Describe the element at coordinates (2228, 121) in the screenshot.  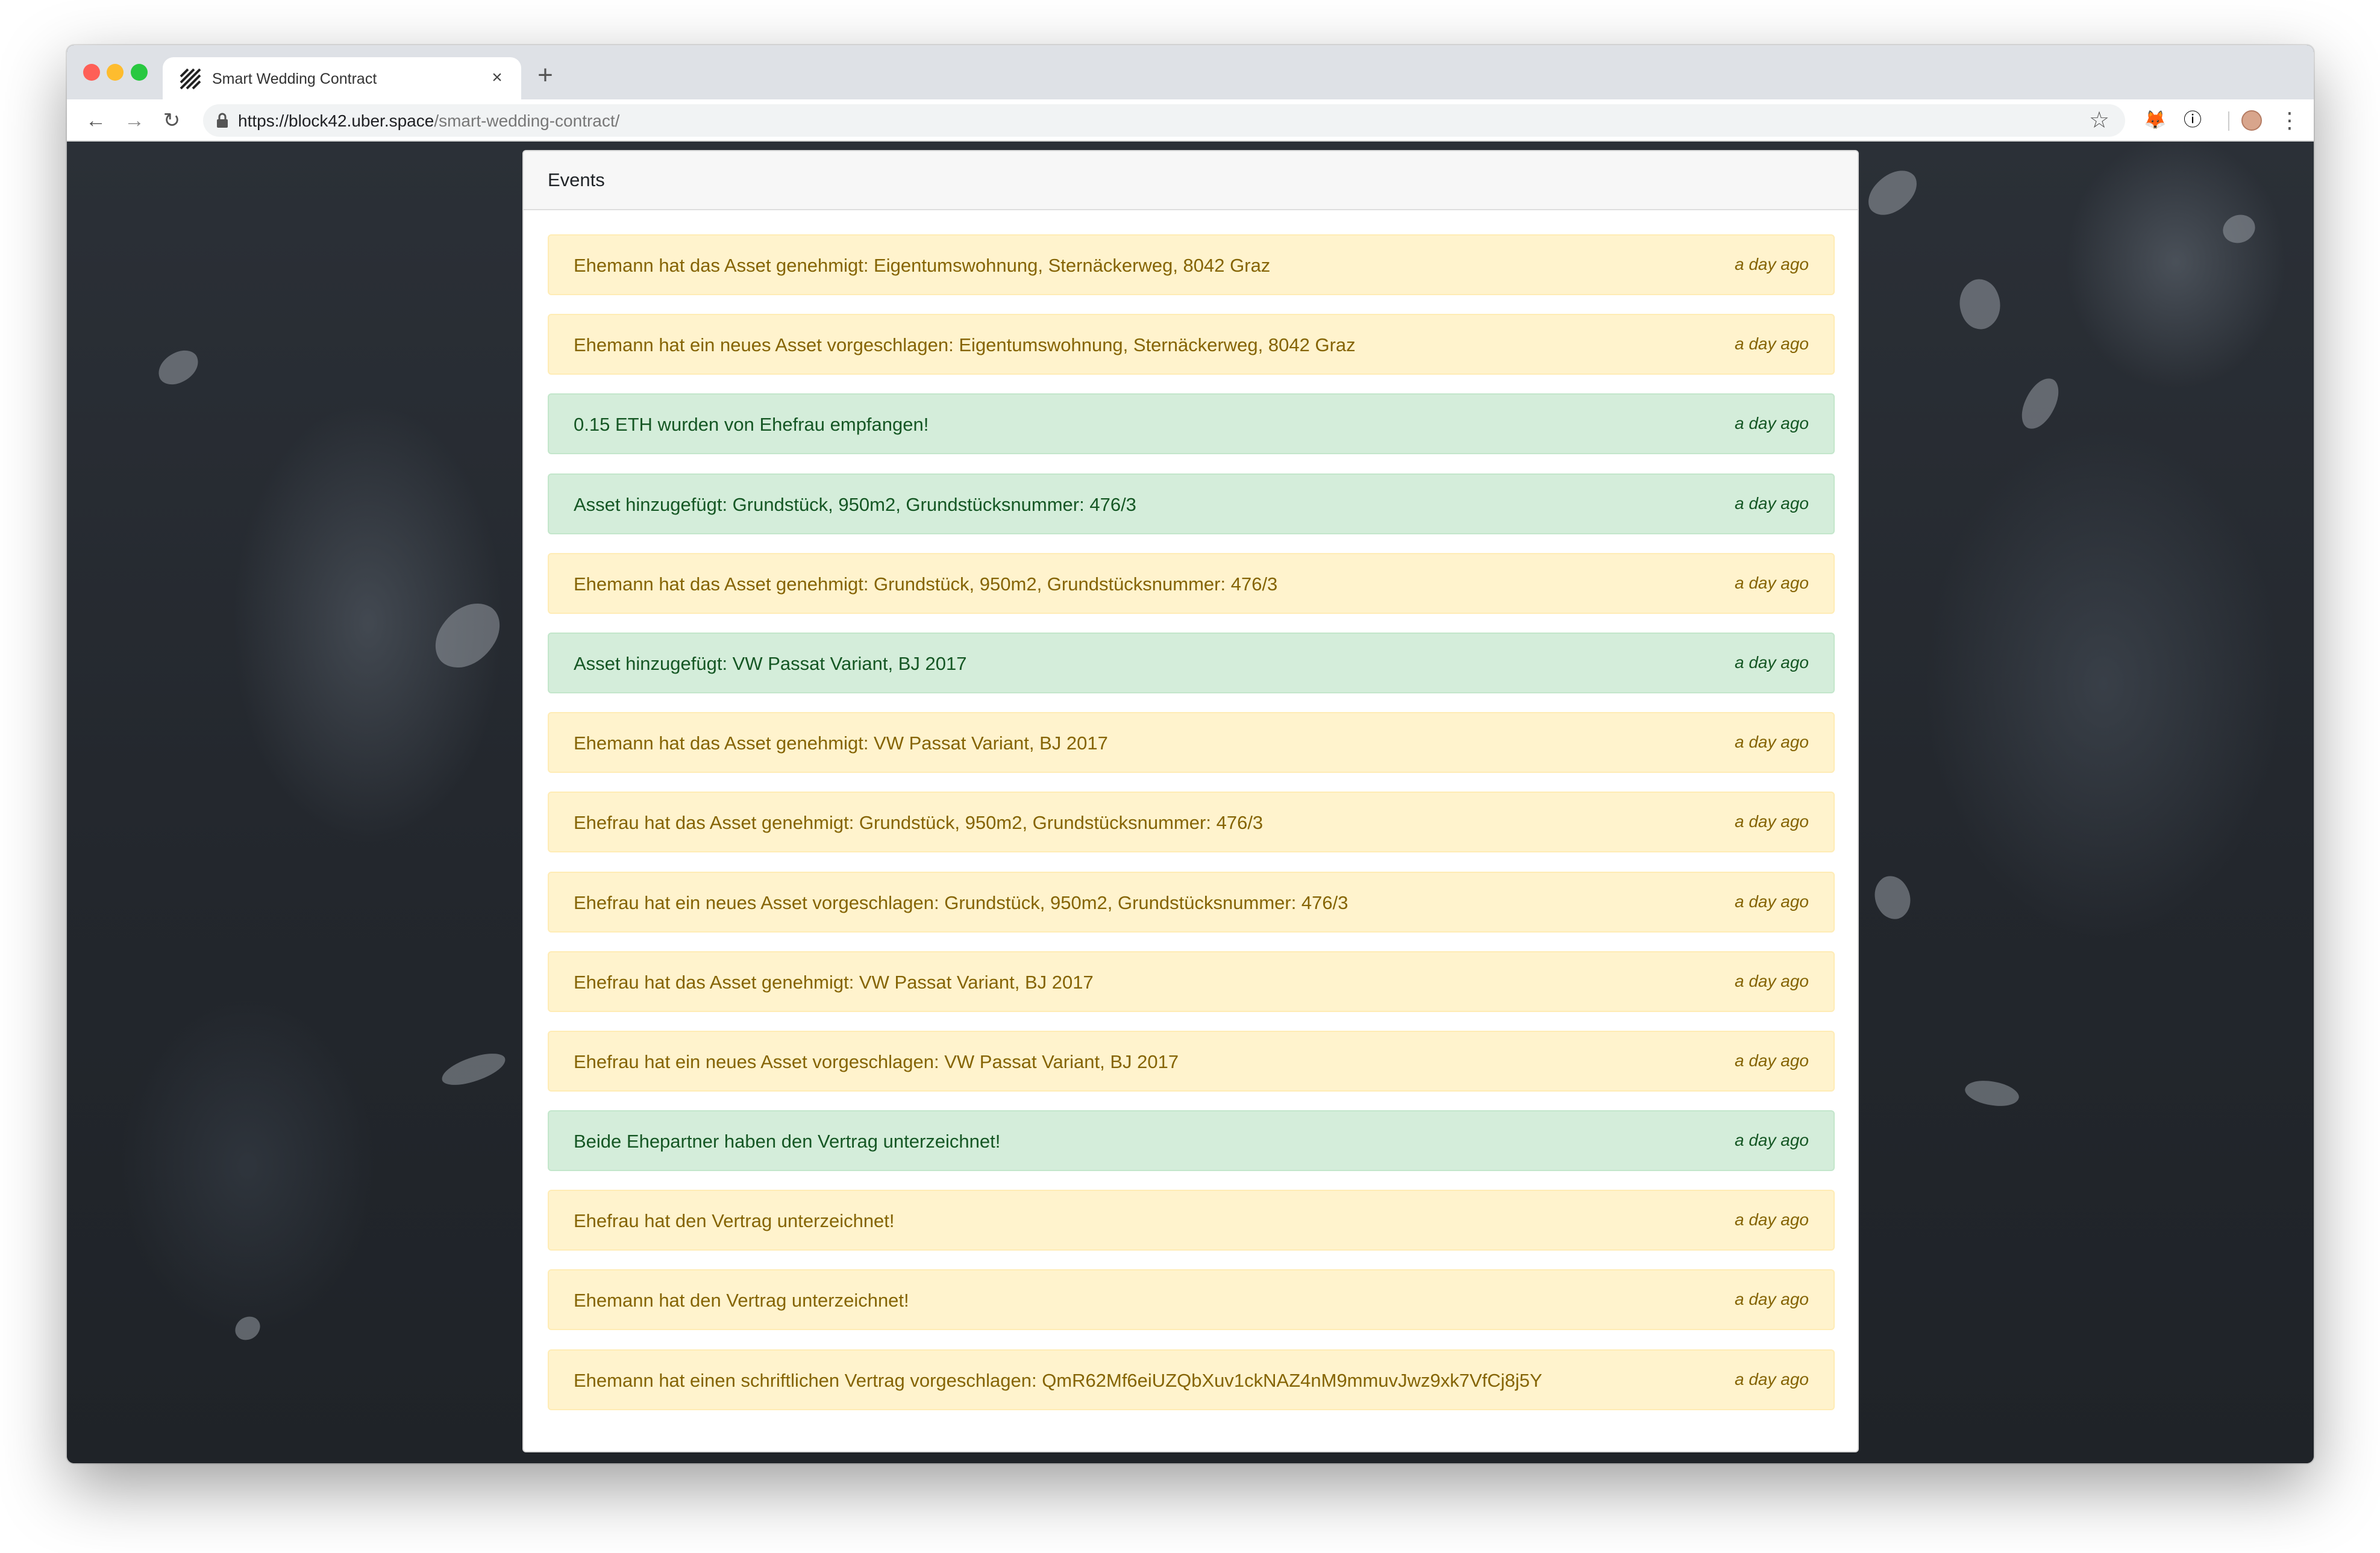
I see `toolbar-divider` at that location.